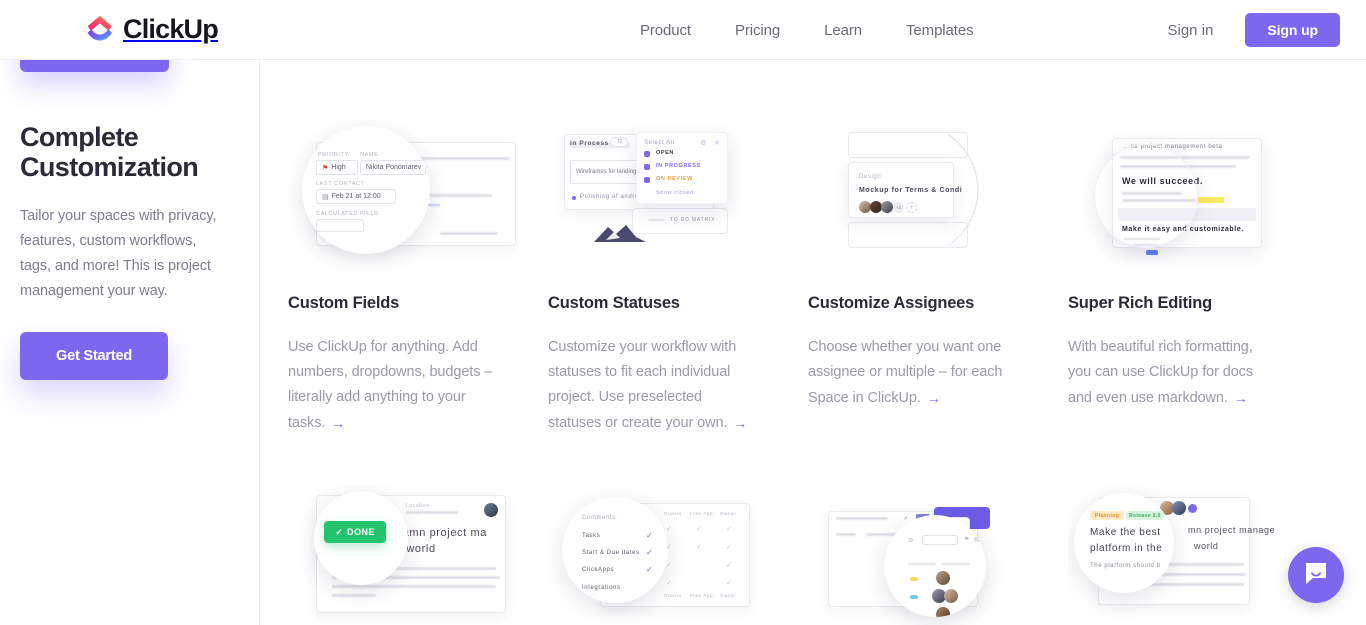 The height and width of the screenshot is (625, 1366). Describe the element at coordinates (340, 184) in the screenshot. I see `thumb1-label-last-contact: LAST CONTACT` at that location.